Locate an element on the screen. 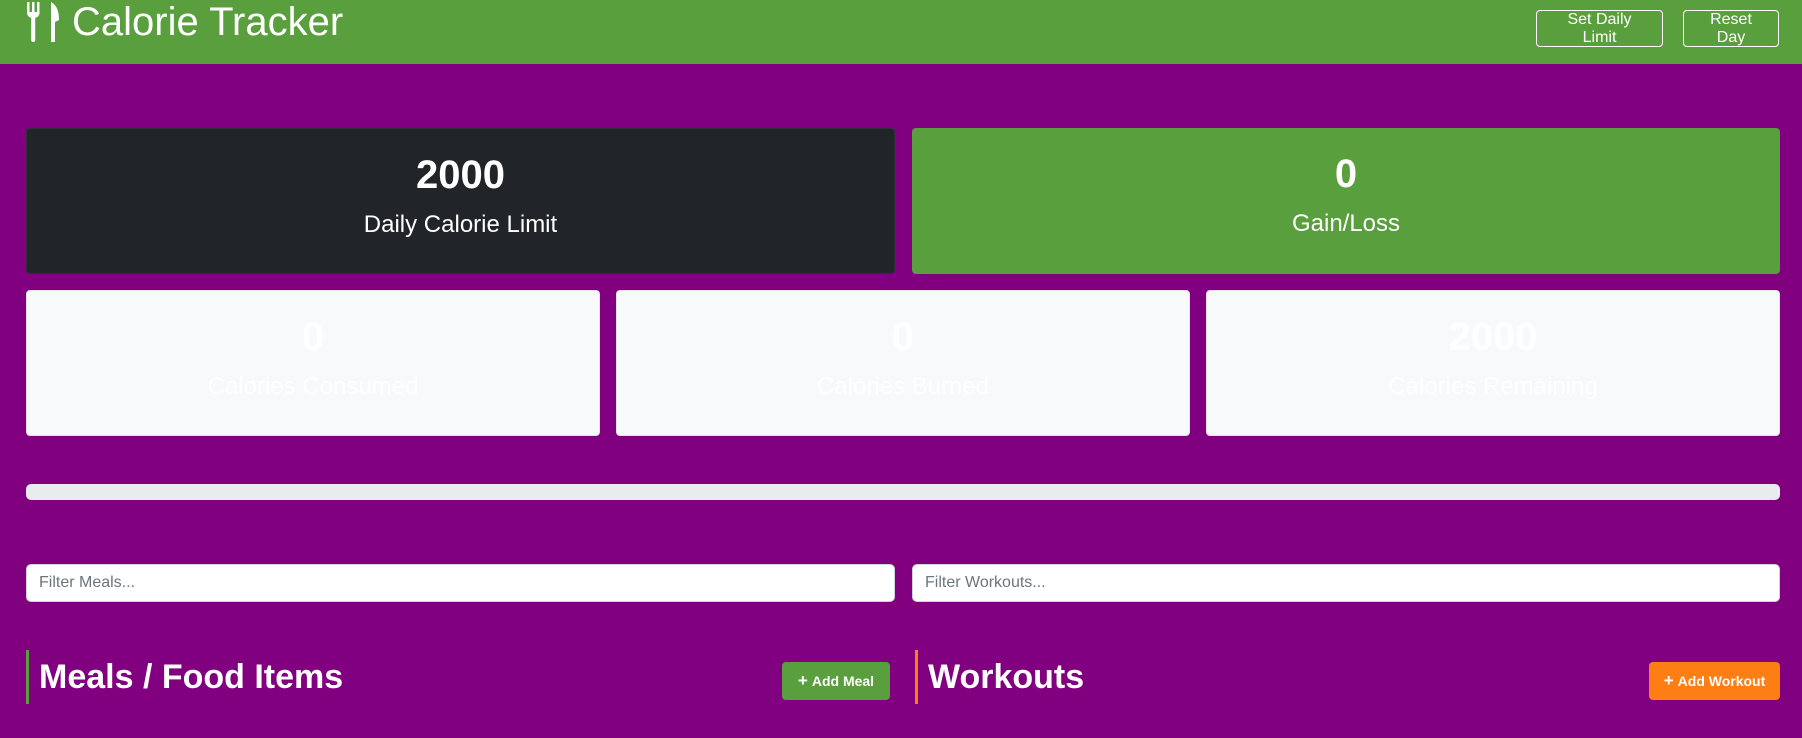  add-workout-button: + Add Workout is located at coordinates (1714, 681).